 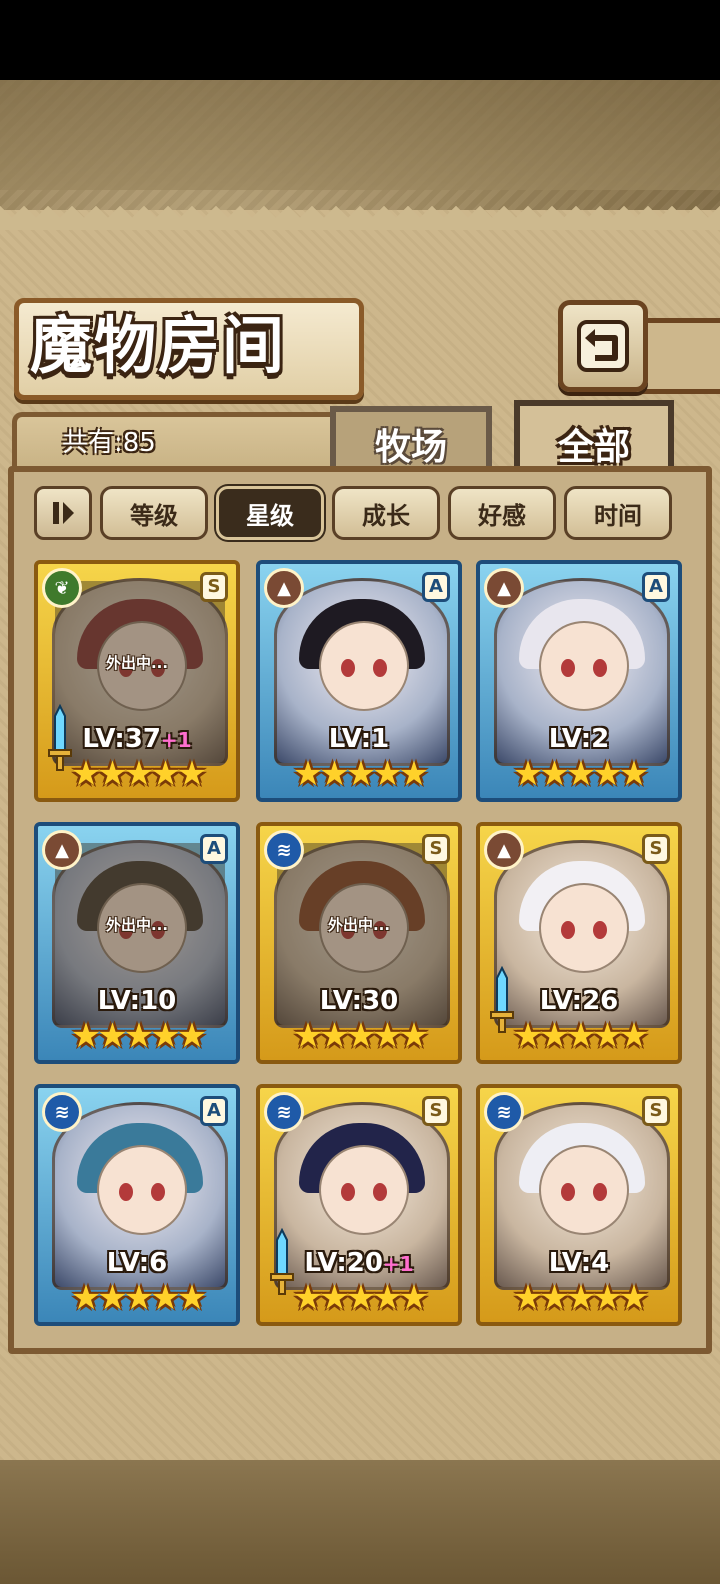 What do you see at coordinates (360, 1522) in the screenshot?
I see `bottom-map-band` at bounding box center [360, 1522].